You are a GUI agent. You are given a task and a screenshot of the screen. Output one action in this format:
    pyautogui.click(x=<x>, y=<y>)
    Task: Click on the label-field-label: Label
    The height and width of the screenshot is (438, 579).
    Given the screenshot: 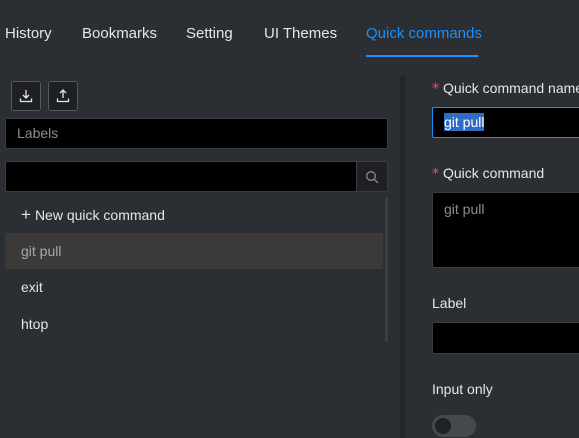 What is the action you would take?
    pyautogui.click(x=449, y=303)
    